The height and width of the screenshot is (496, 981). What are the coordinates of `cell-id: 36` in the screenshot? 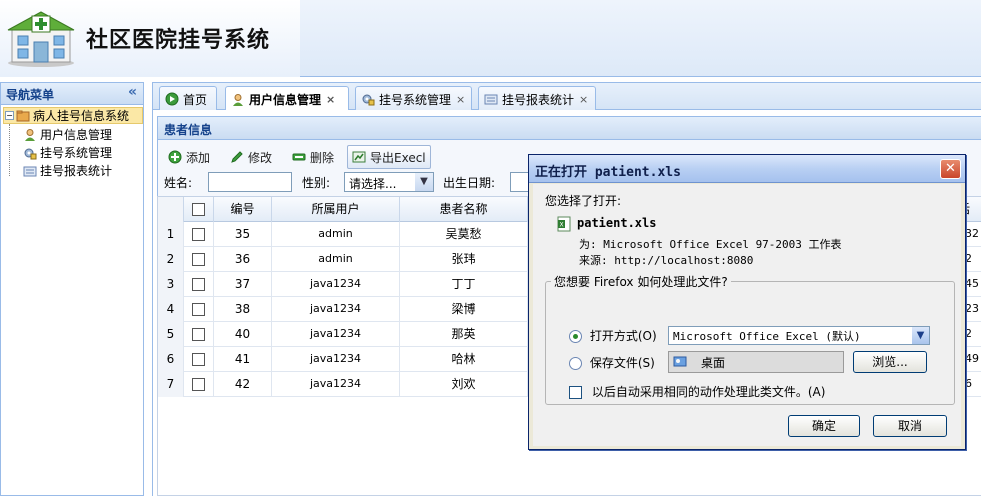 It's located at (243, 259).